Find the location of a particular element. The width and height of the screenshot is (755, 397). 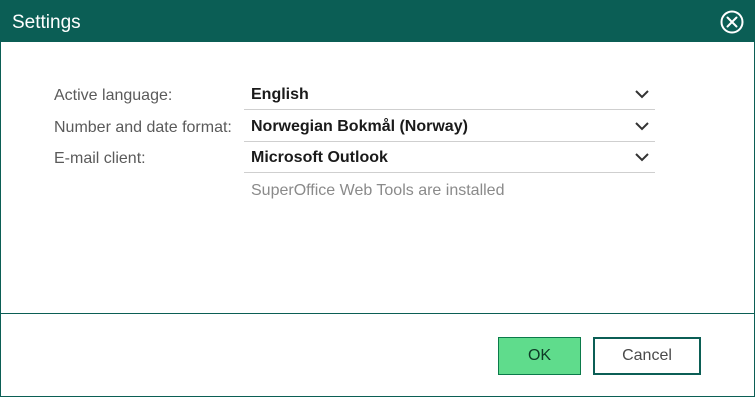

email-client-label: E-mail client: is located at coordinates (100, 158).